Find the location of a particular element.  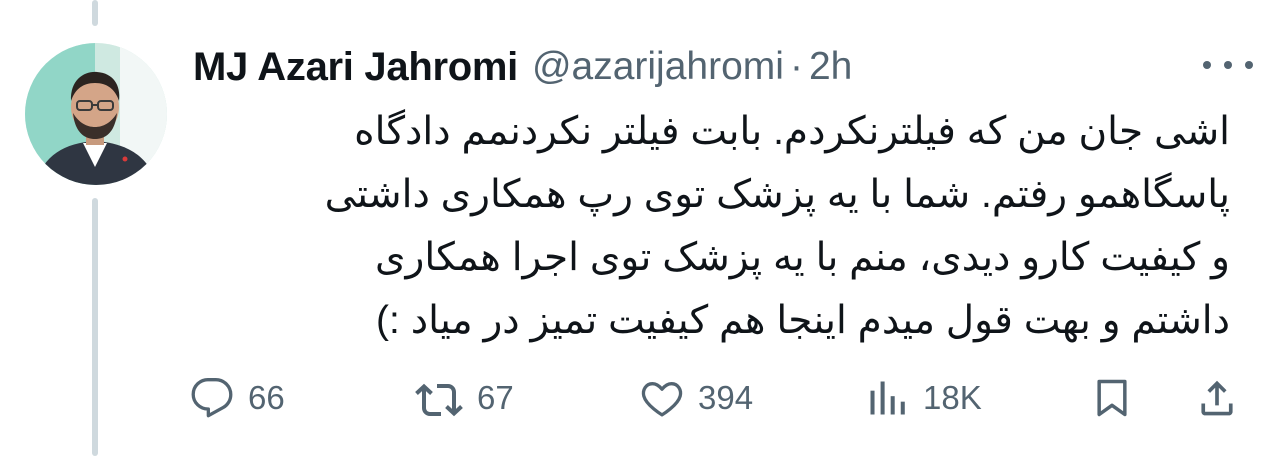

action-bar: 66 67 394 18K is located at coordinates (720, 398).